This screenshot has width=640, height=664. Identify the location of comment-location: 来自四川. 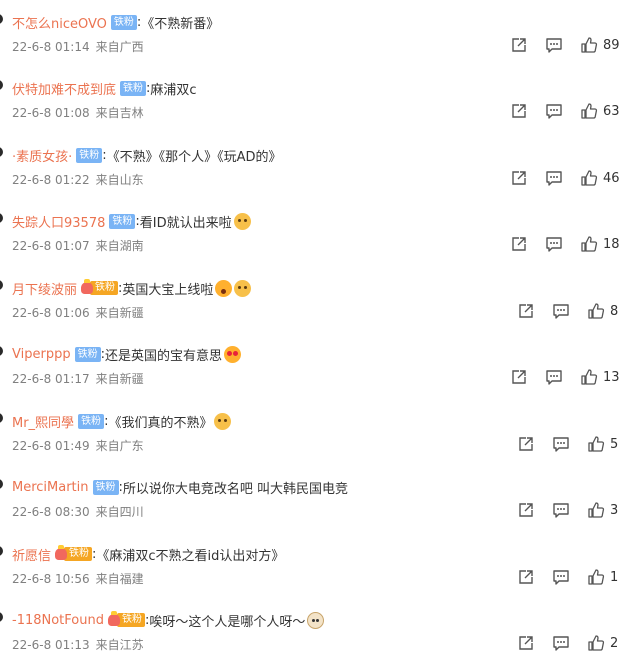
(119, 512).